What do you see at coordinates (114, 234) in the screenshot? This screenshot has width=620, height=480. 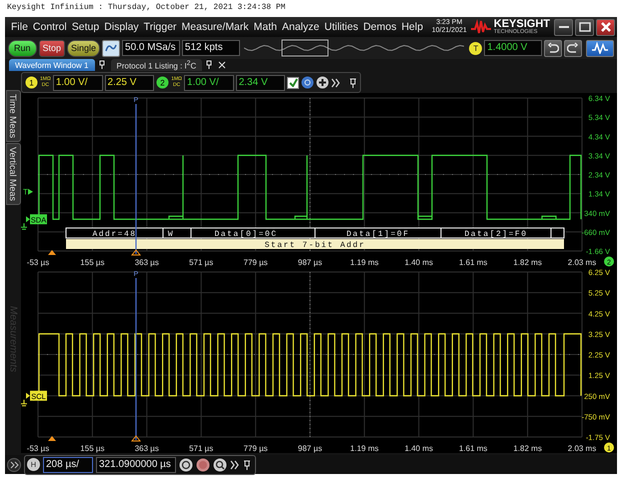 I see `decode-packet: Addr=48` at bounding box center [114, 234].